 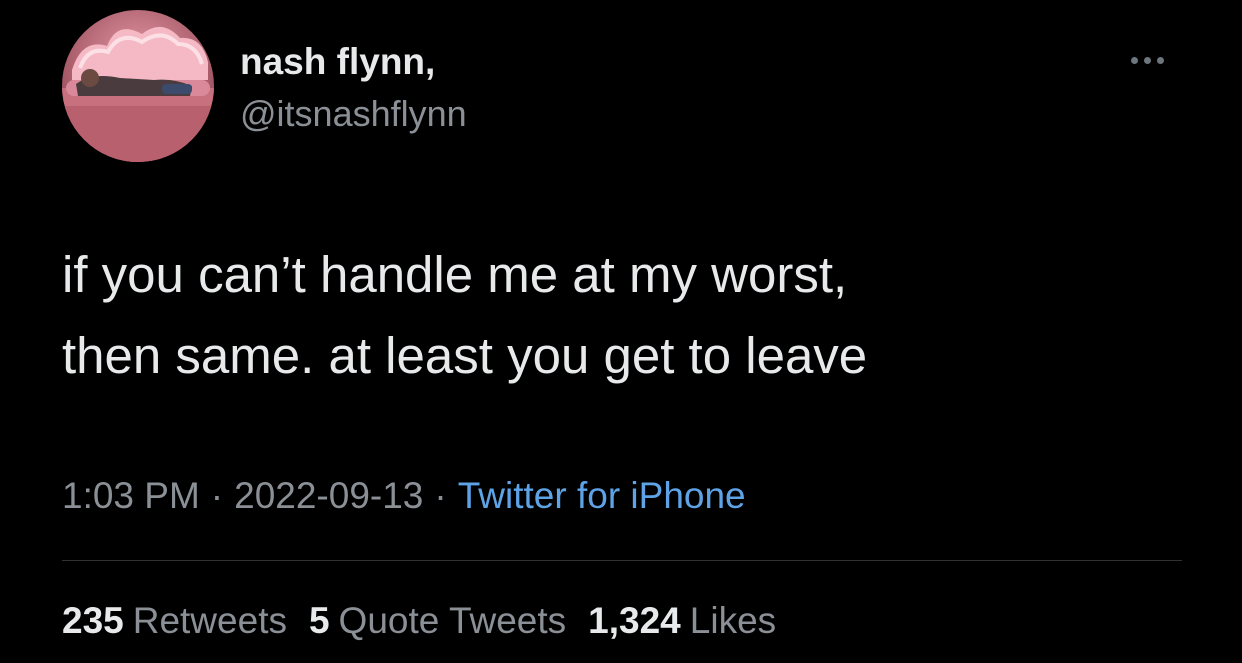 I want to click on user-handle: @itsnashflynn, so click(x=353, y=114).